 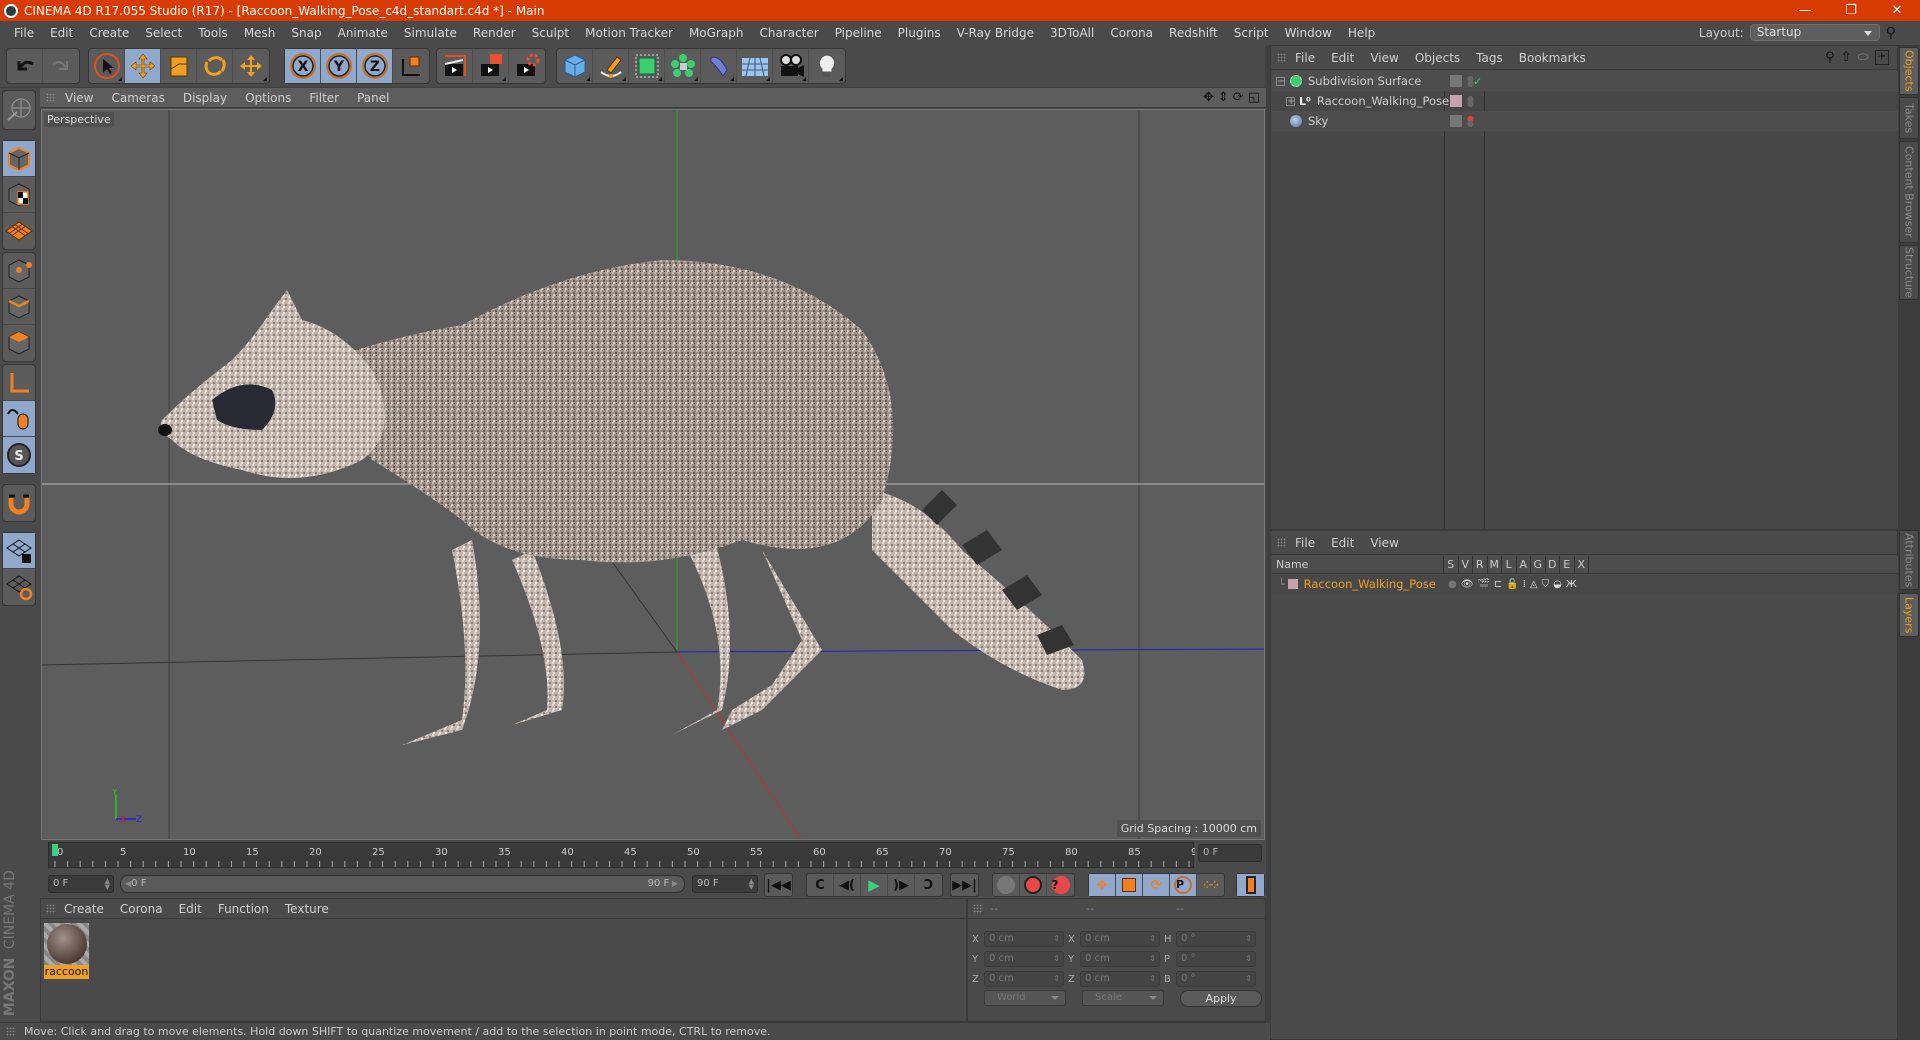 I want to click on tab-structure: Structure, so click(x=1909, y=272).